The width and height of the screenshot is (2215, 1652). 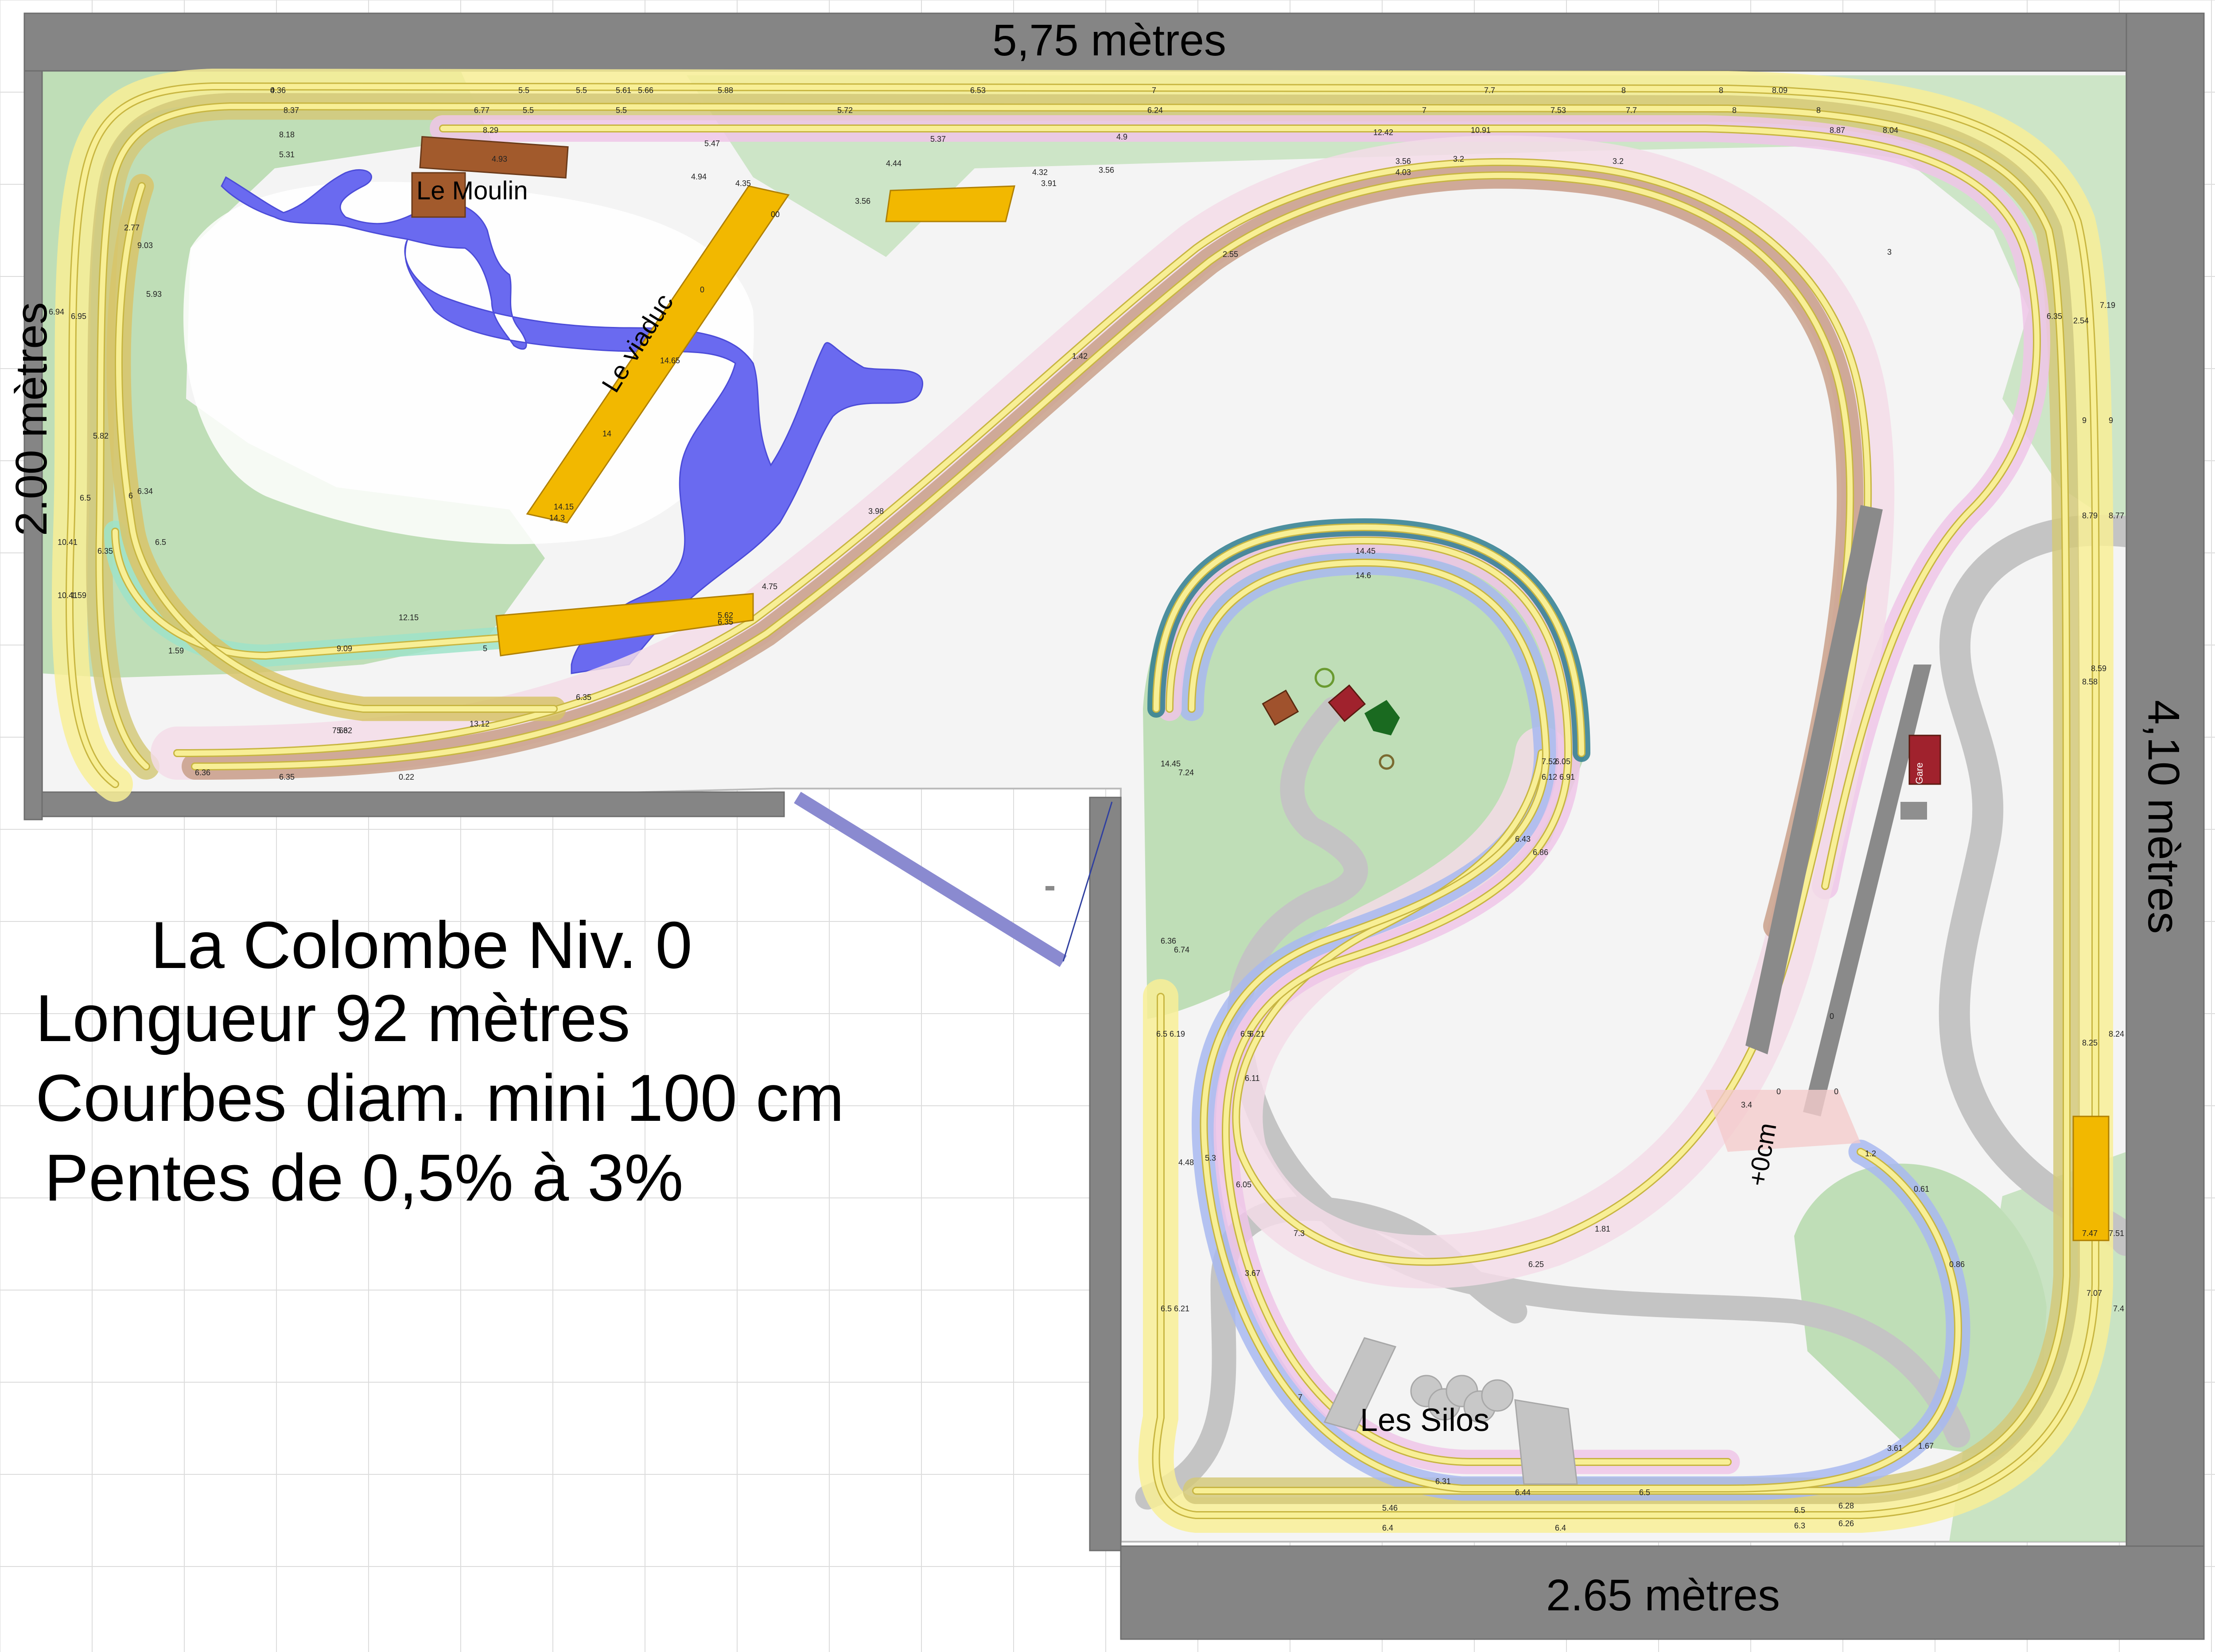 I want to click on track-height-label: 8.77, so click(x=2117, y=515).